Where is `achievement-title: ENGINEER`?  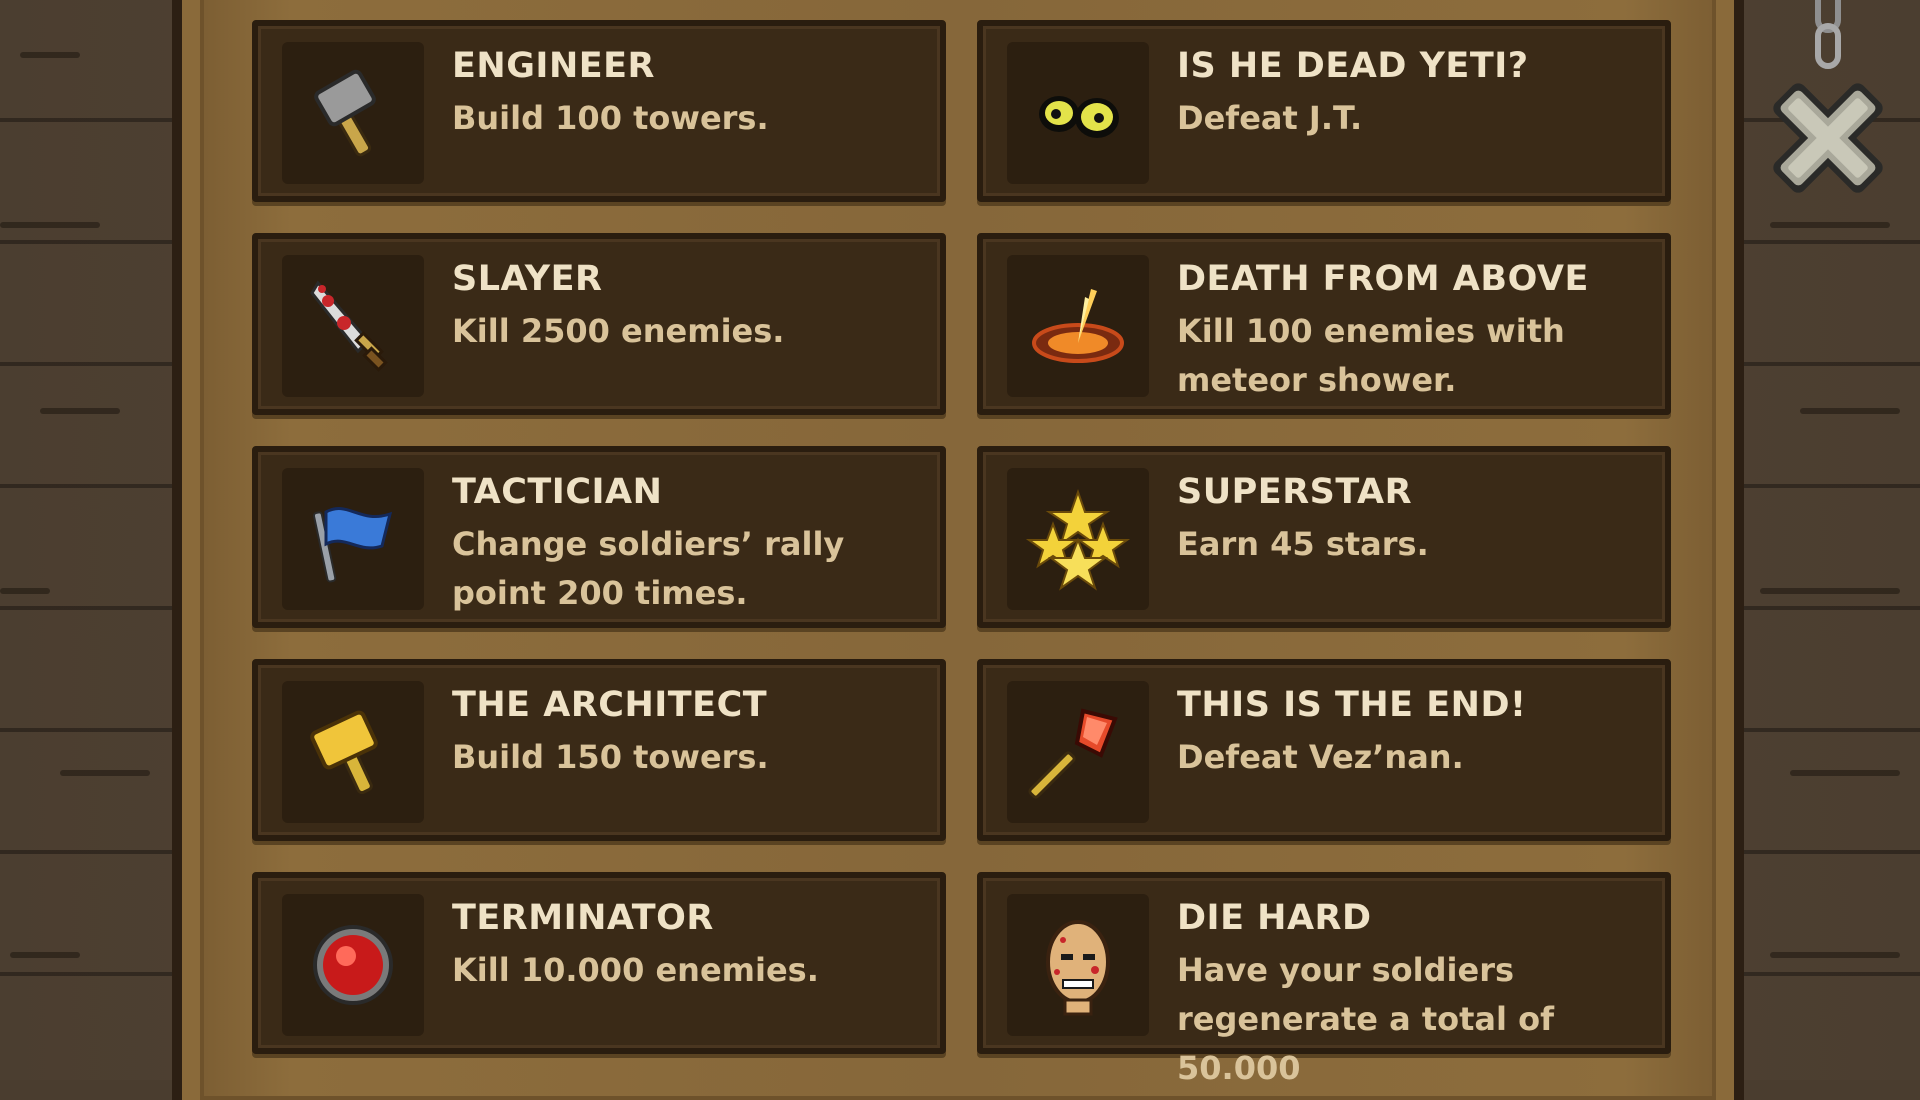
achievement-title: ENGINEER is located at coordinates (554, 66).